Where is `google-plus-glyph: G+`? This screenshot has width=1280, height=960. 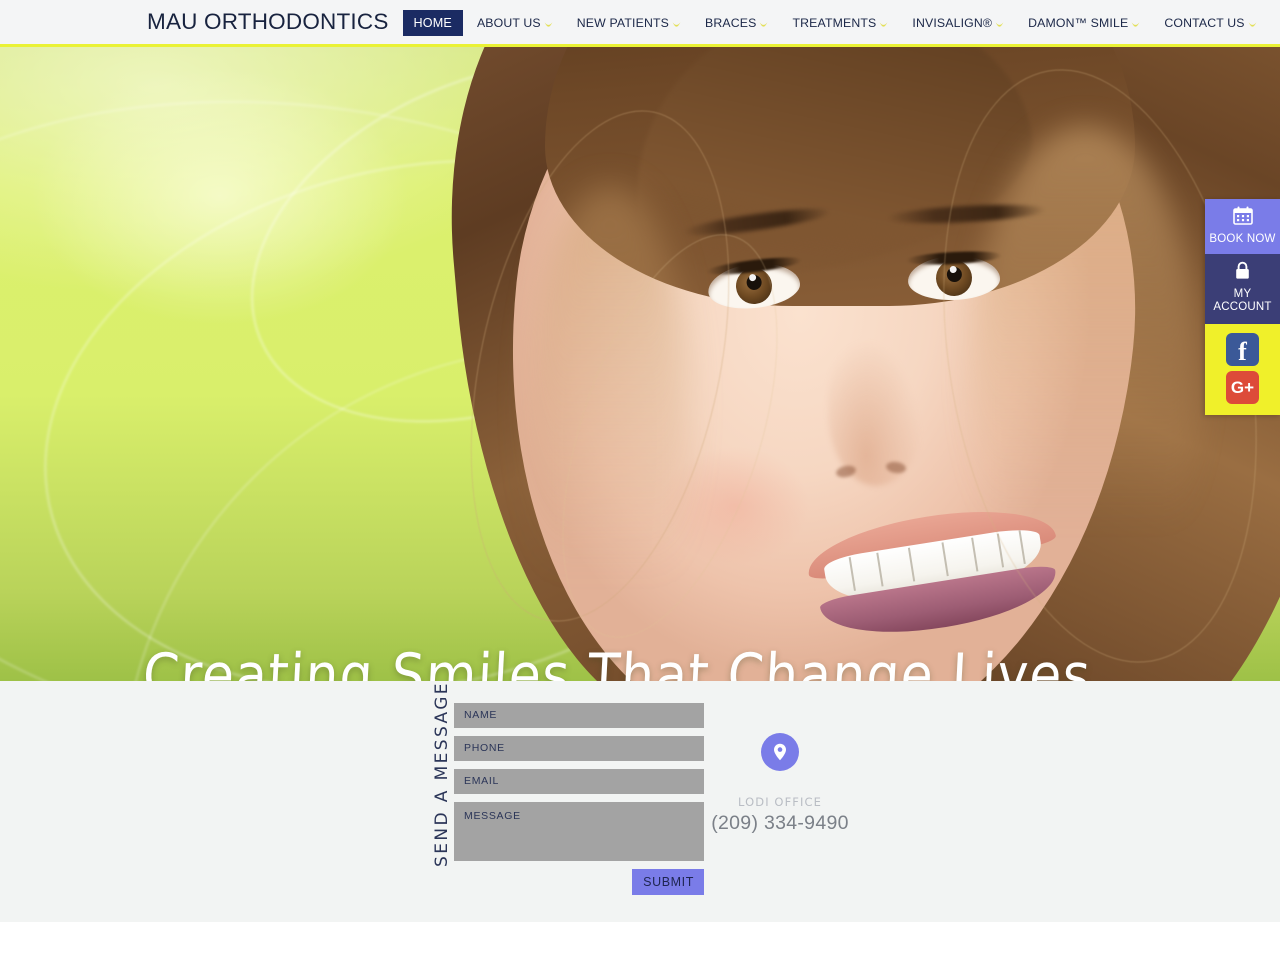
google-plus-glyph: G+ is located at coordinates (1242, 388).